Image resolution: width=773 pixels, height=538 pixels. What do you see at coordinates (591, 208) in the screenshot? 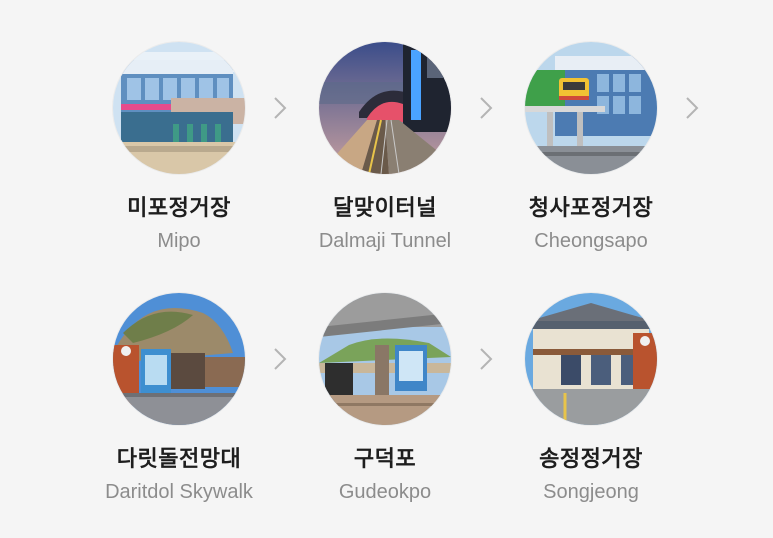
I see `stop-name-ko: 청사포정거장` at bounding box center [591, 208].